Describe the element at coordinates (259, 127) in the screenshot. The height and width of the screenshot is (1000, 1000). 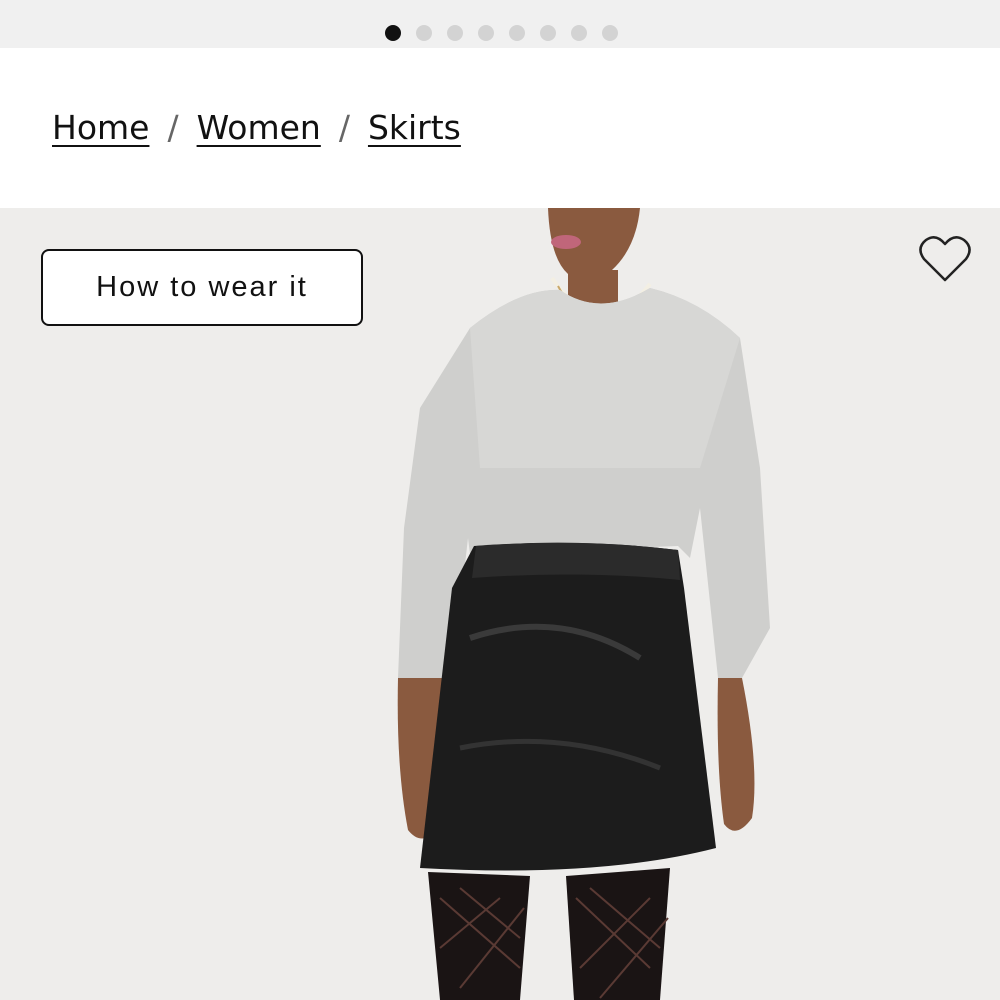
I see `breadcrumb-women-link: Women` at that location.